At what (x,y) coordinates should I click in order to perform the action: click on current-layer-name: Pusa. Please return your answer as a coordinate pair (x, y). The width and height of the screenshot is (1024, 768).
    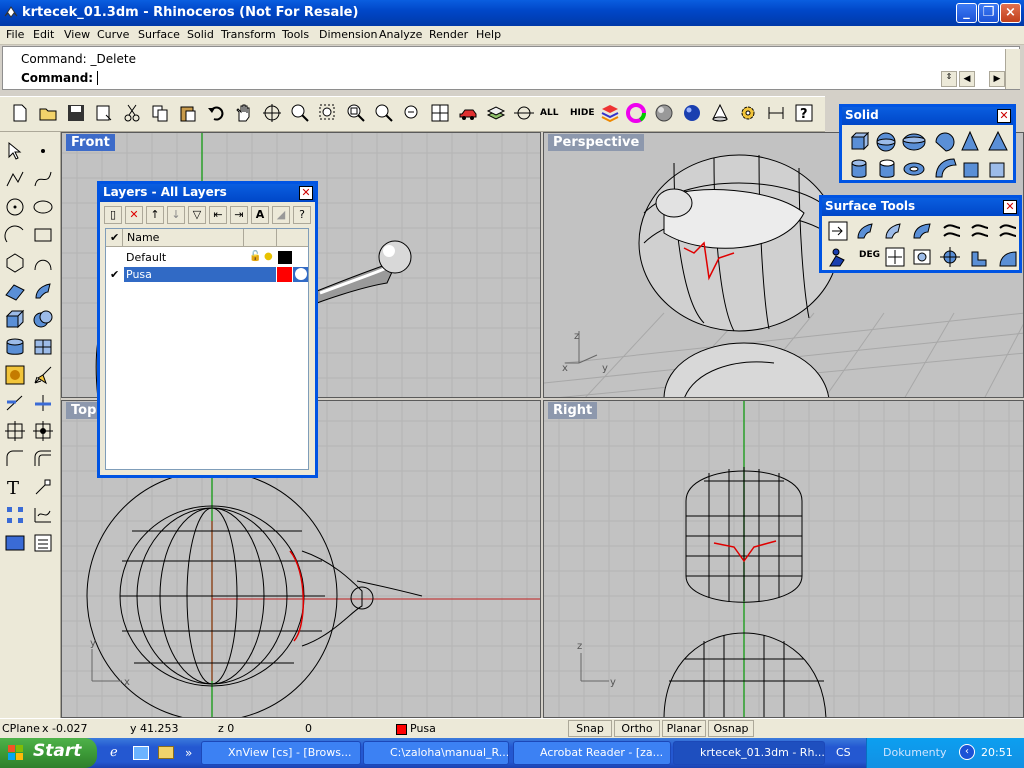
    Looking at the image, I should click on (423, 728).